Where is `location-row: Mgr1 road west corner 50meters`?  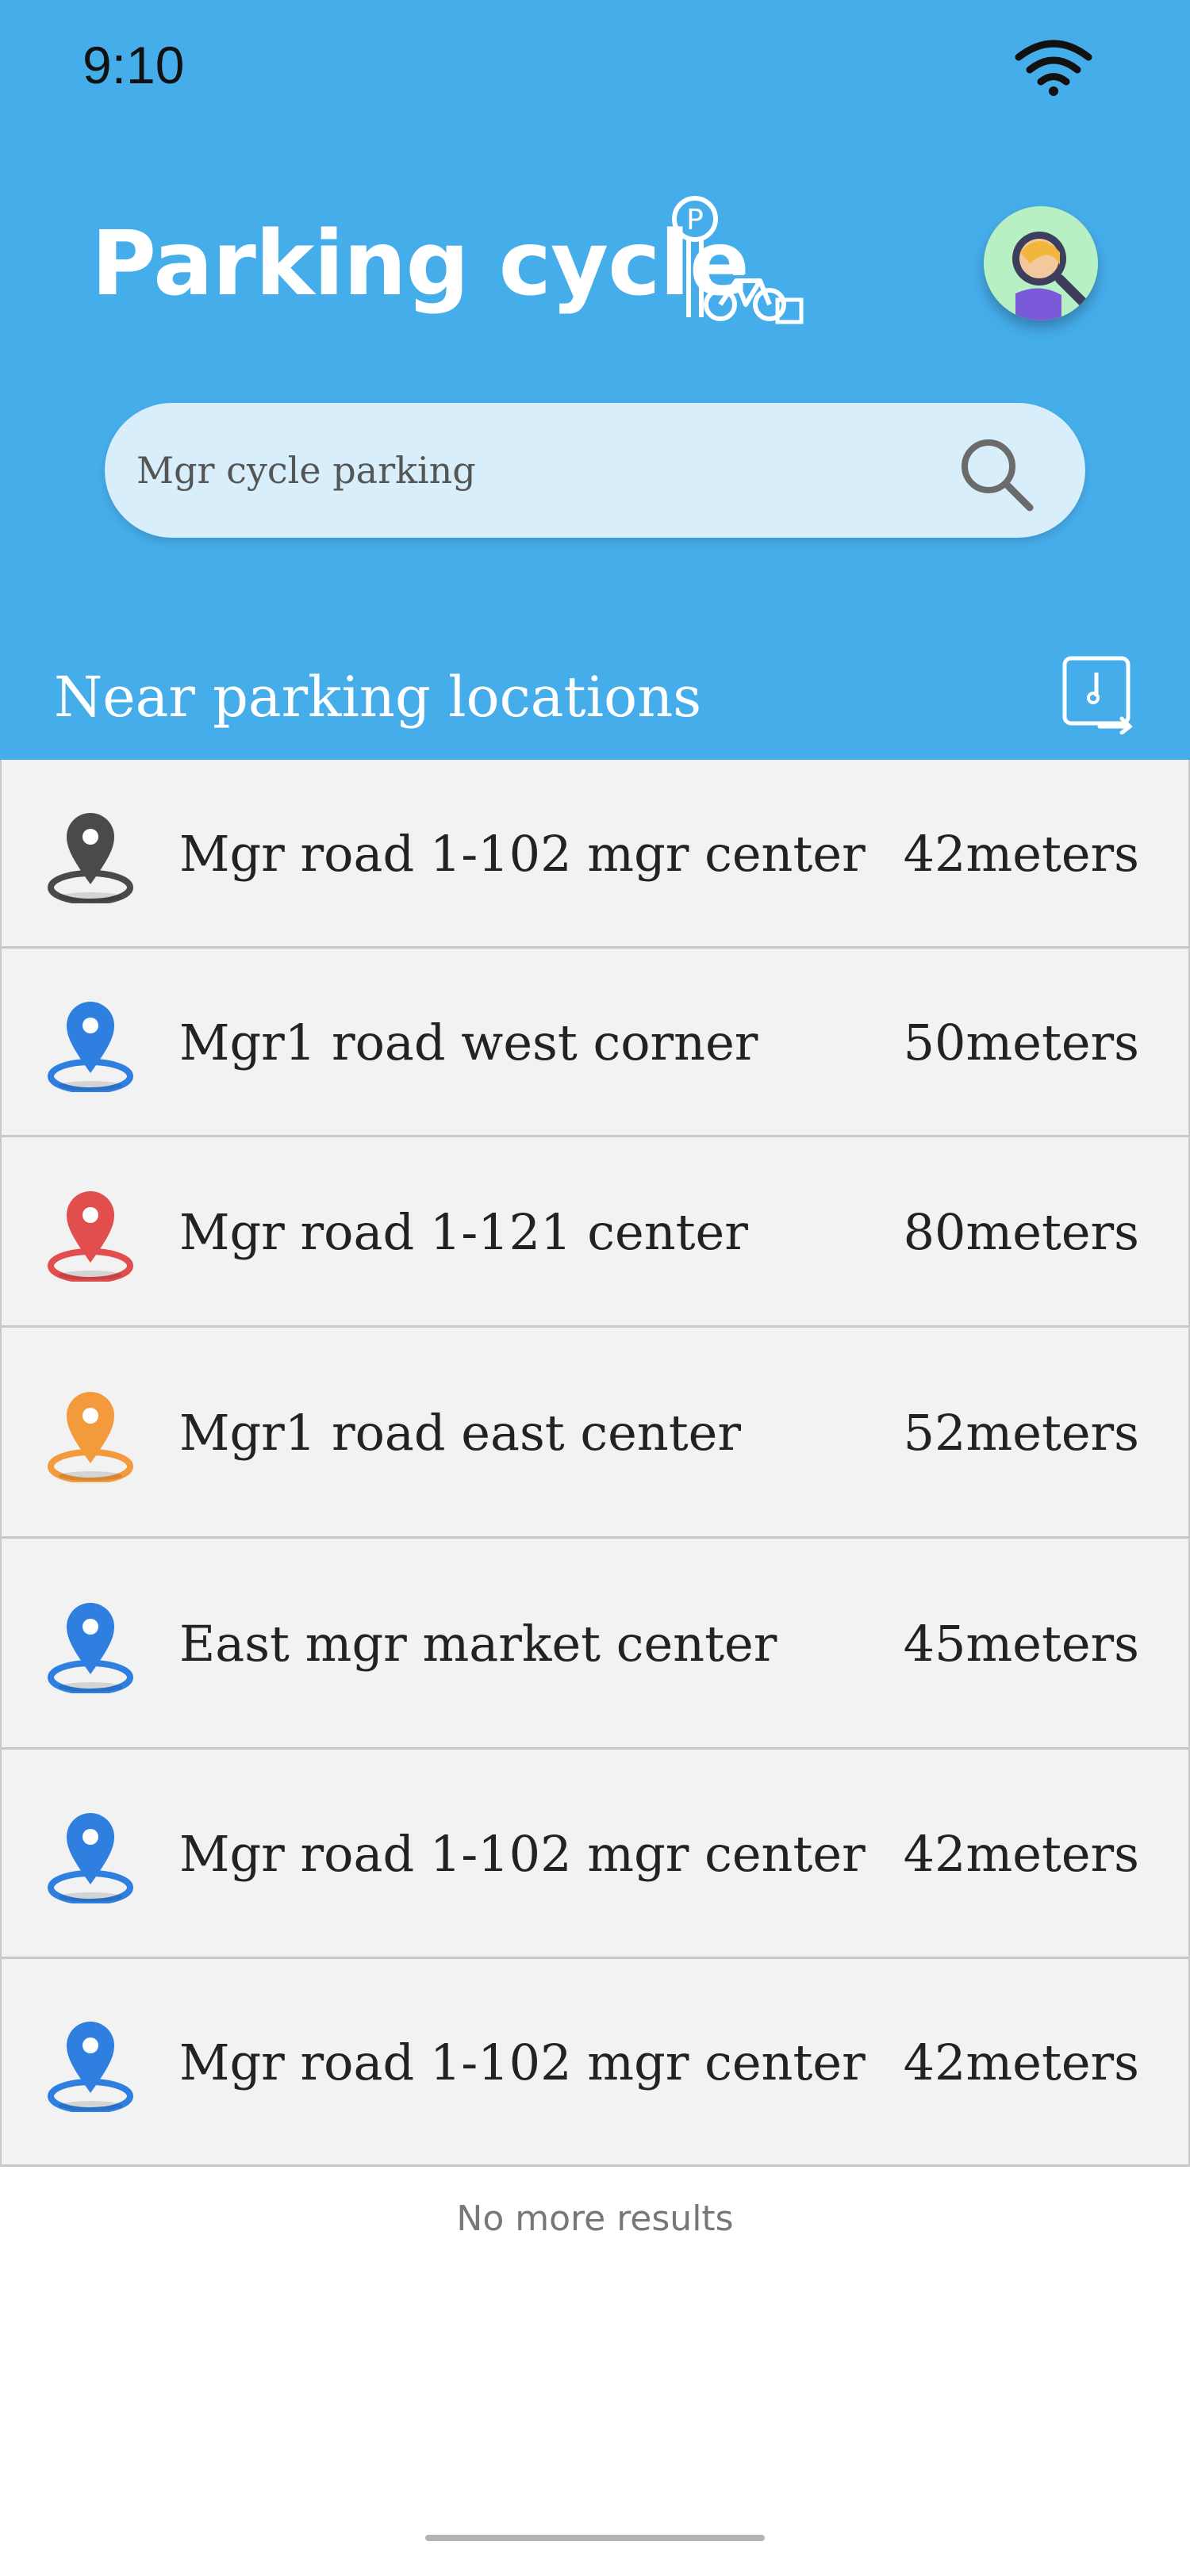 location-row: Mgr1 road west corner 50meters is located at coordinates (595, 1043).